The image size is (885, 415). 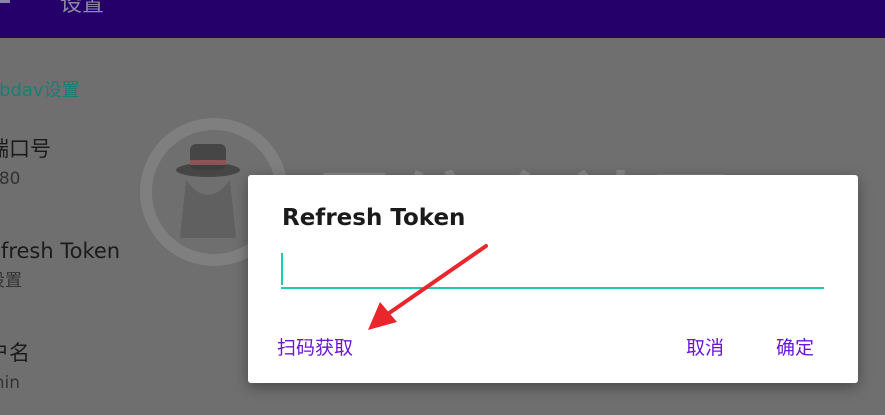 I want to click on pref-username: 户名 min, so click(x=15, y=367).